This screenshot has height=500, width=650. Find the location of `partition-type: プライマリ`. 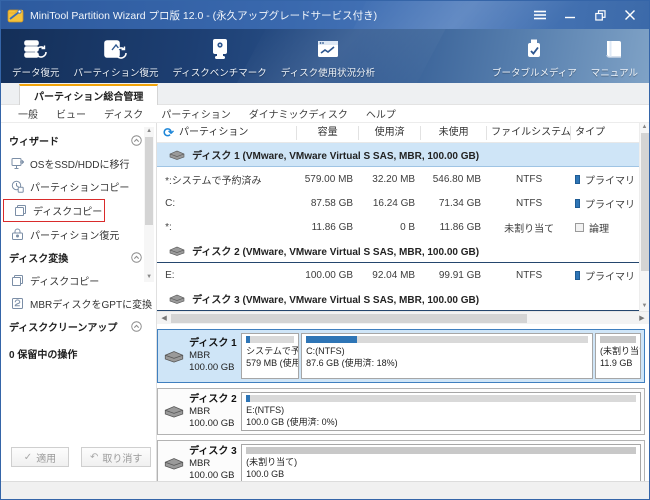

partition-type: プライマリ is located at coordinates (610, 277).